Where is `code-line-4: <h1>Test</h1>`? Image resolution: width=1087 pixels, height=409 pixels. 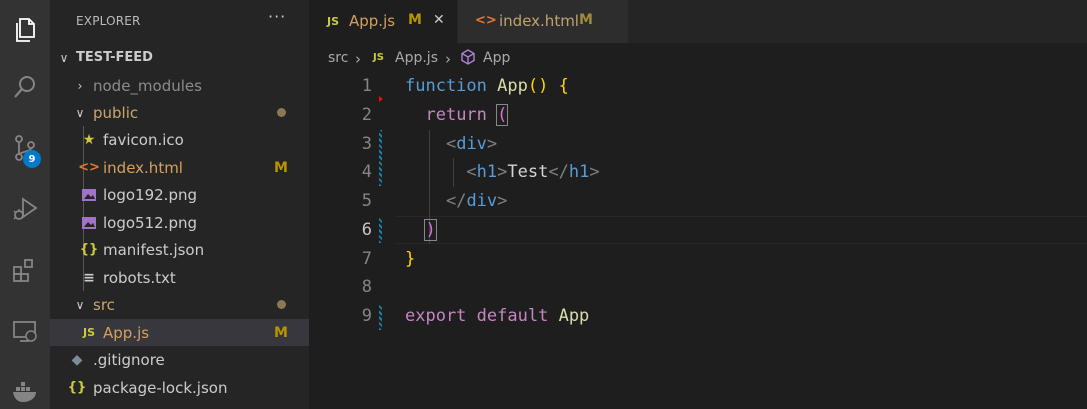
code-line-4: <h1>Test</h1> is located at coordinates (502, 172).